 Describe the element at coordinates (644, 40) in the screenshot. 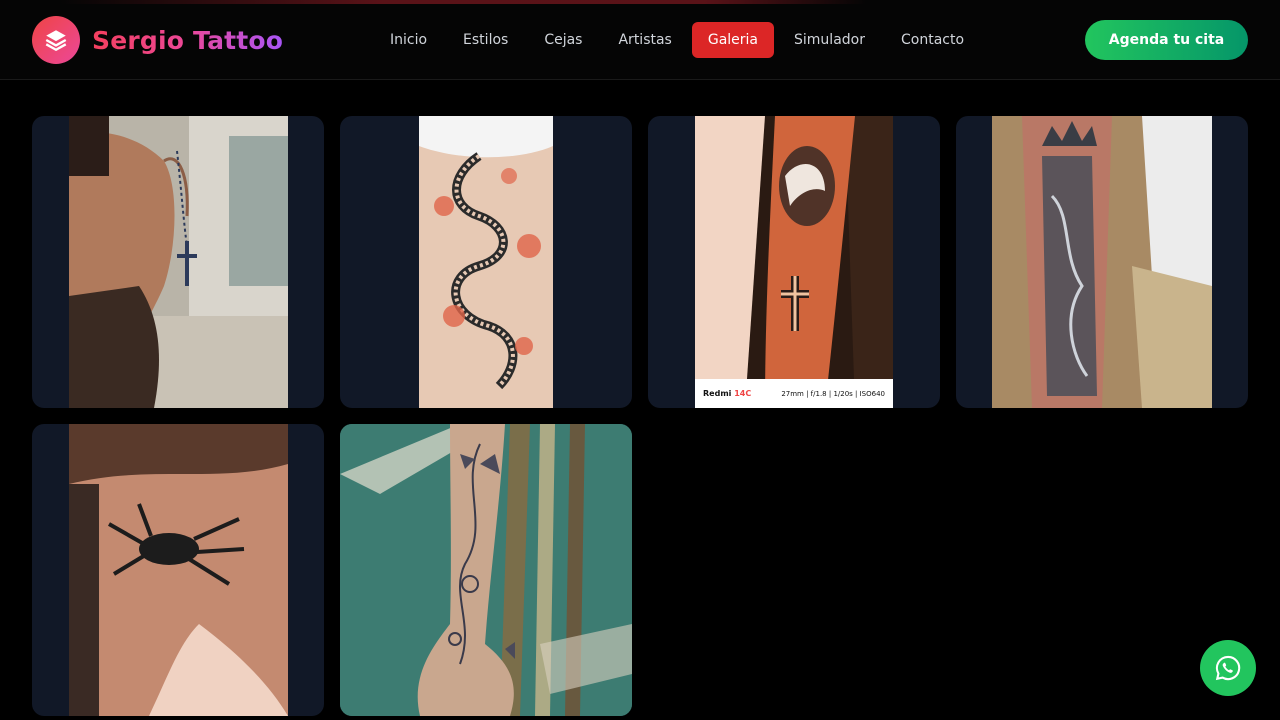

I see `nav-artistas: Artistas` at that location.